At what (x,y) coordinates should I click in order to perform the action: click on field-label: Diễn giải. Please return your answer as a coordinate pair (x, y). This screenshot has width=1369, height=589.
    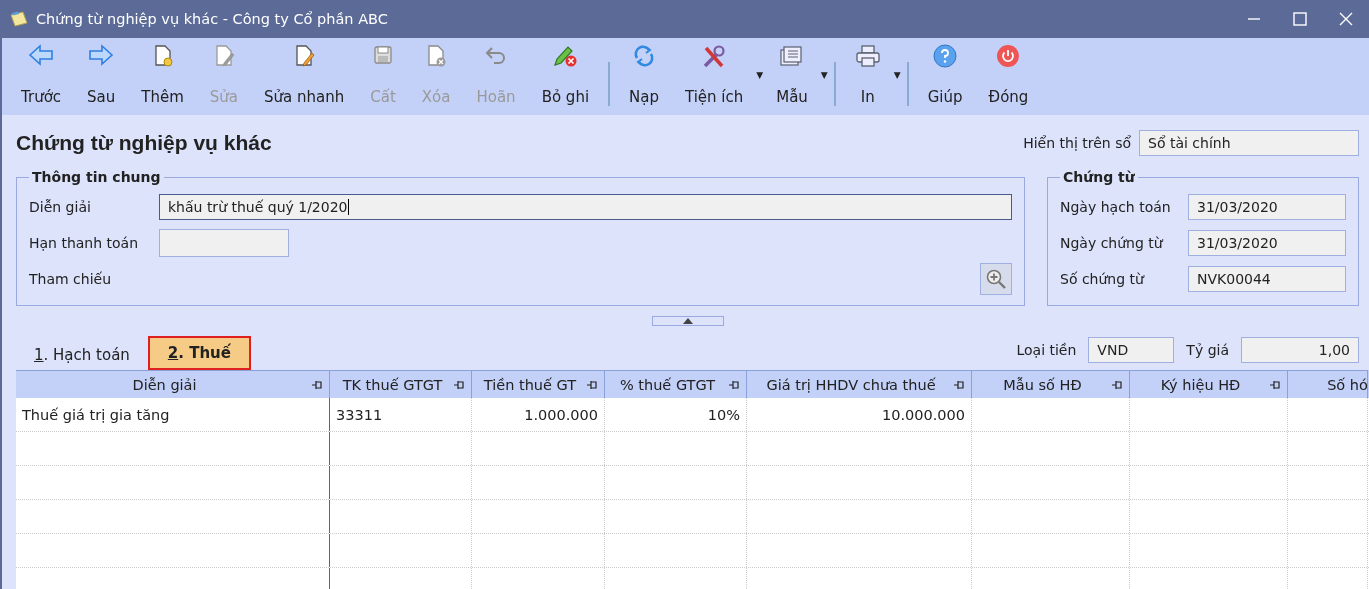
    Looking at the image, I should click on (60, 207).